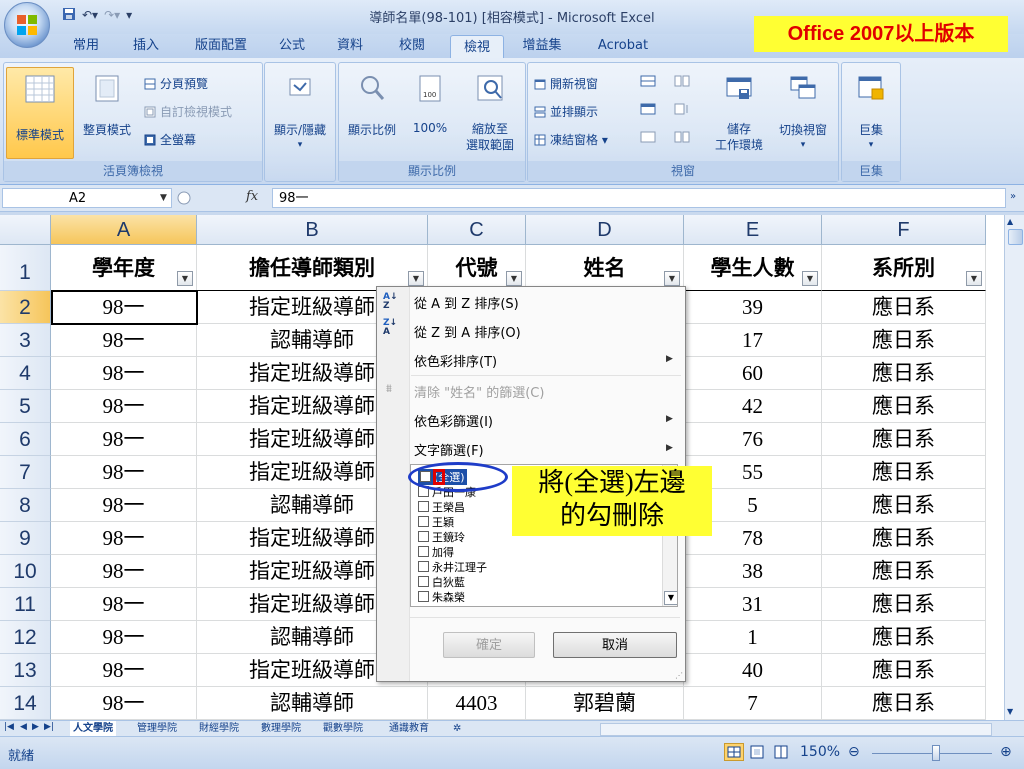 Image resolution: width=1024 pixels, height=769 pixels. I want to click on cell-a6: 98一, so click(124, 439).